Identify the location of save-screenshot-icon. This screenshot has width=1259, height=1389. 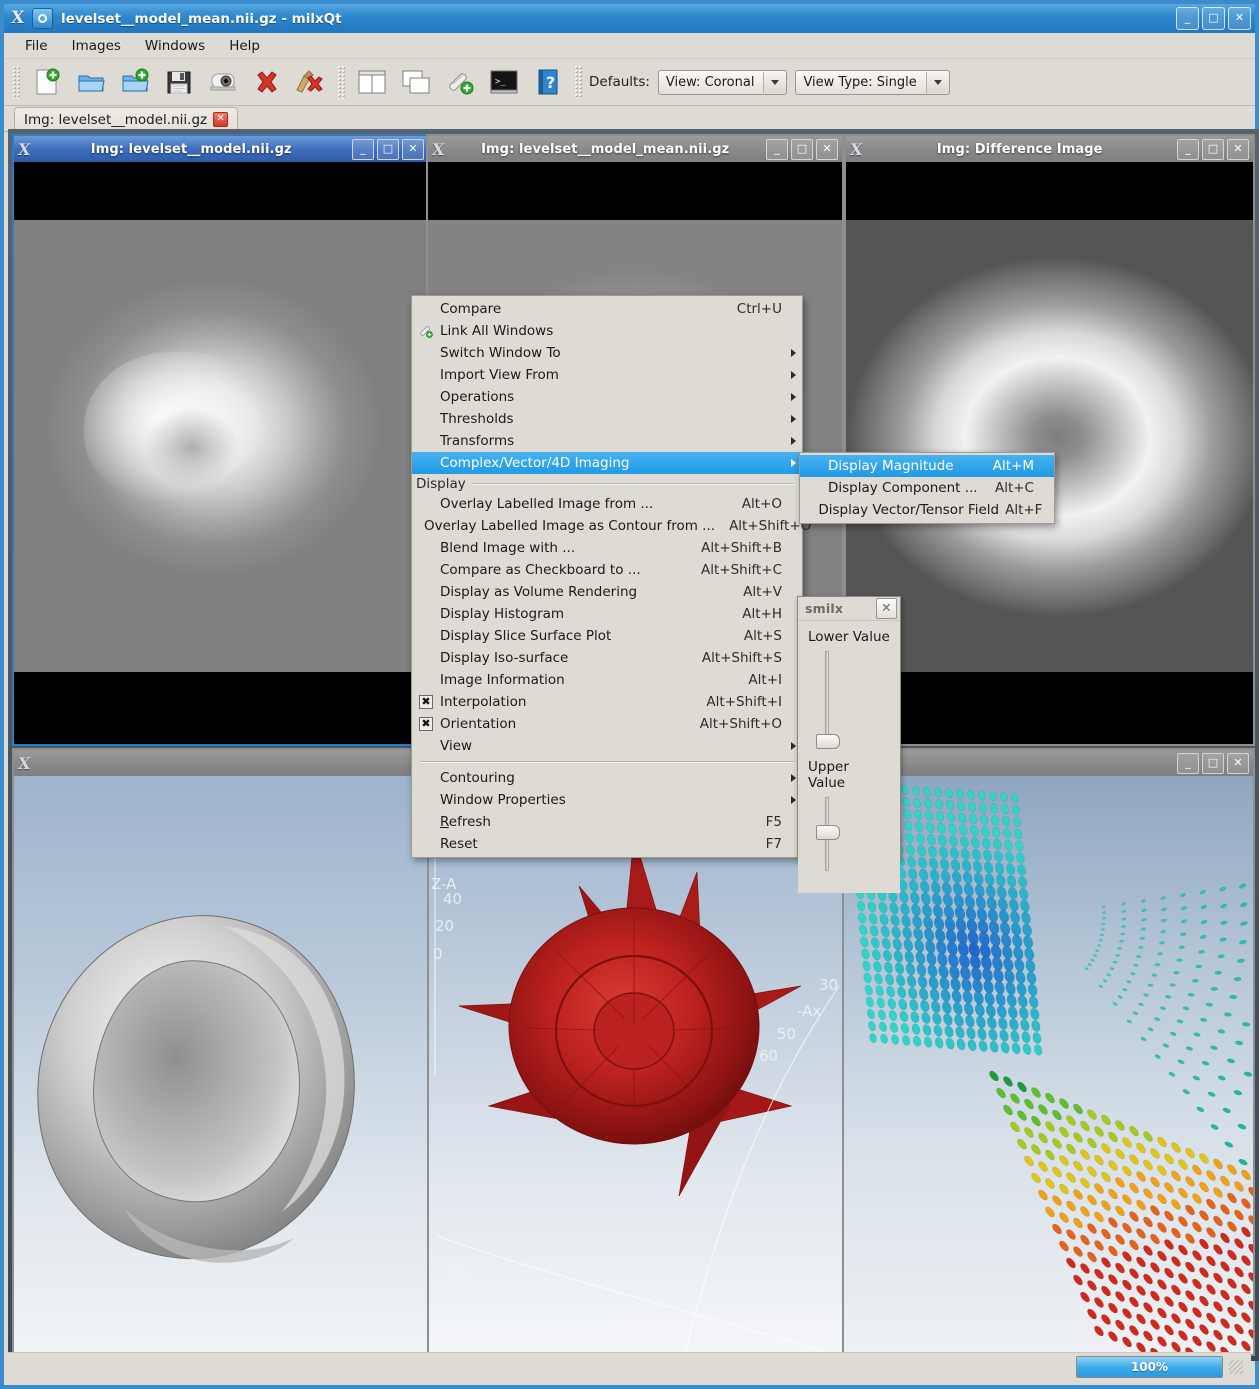
(223, 82).